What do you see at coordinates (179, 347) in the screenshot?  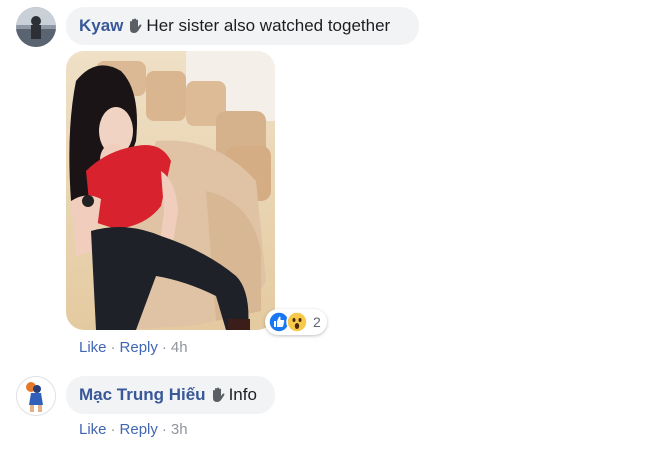 I see `comment-timestamp: 4h` at bounding box center [179, 347].